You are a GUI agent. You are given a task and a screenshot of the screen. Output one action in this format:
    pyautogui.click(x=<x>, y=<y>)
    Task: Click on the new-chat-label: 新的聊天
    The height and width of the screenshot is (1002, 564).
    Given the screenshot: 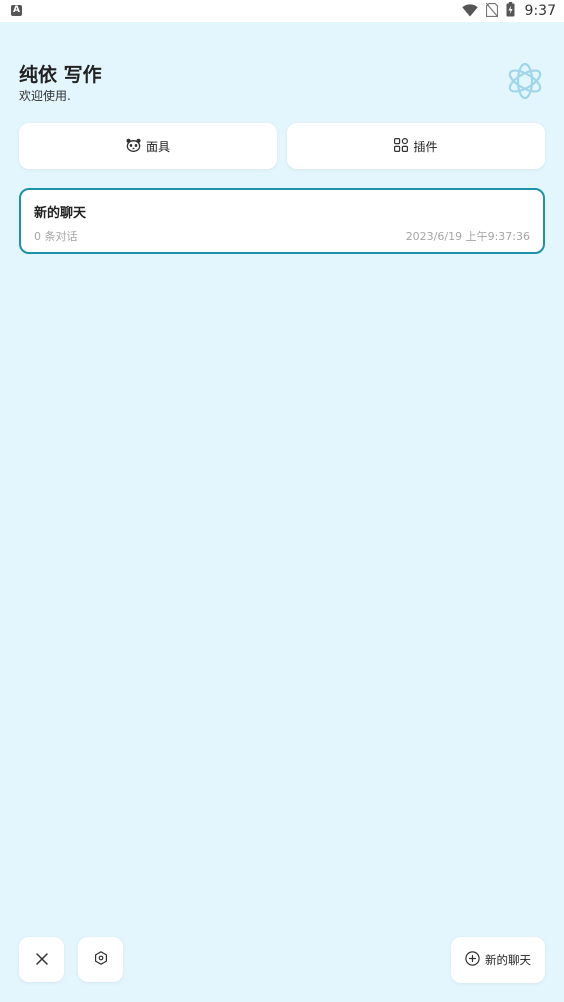 What is the action you would take?
    pyautogui.click(x=508, y=960)
    